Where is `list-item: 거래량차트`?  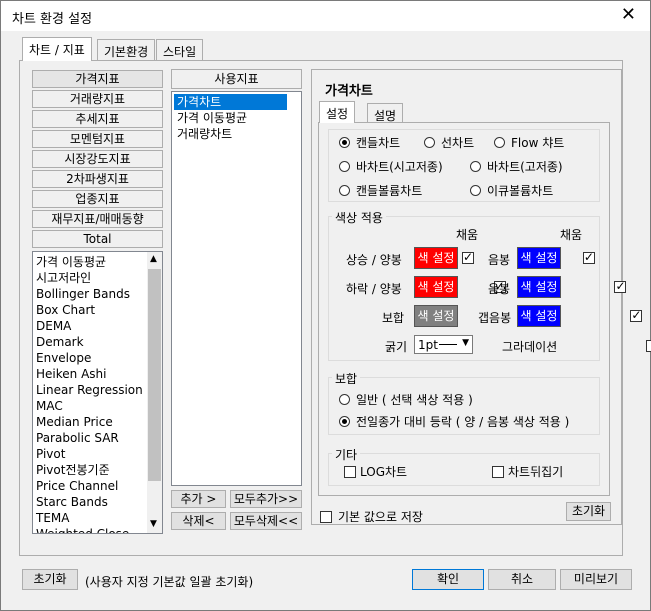
list-item: 거래량차트 is located at coordinates (230, 134).